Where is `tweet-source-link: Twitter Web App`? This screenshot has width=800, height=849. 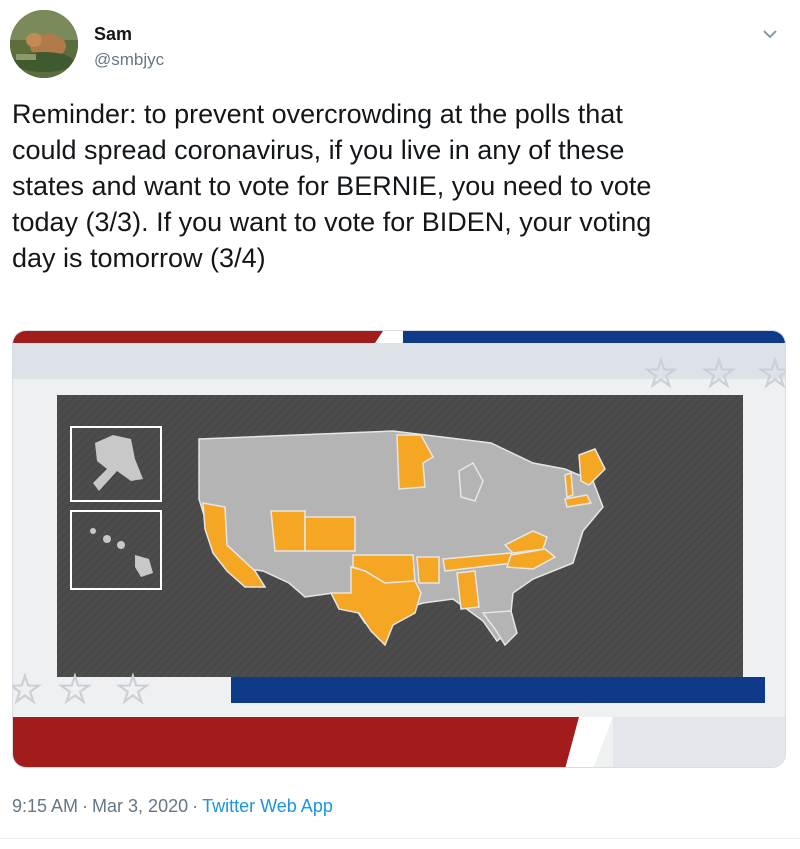
tweet-source-link: Twitter Web App is located at coordinates (267, 806).